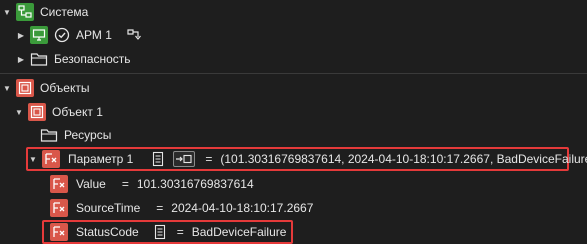 The width and height of the screenshot is (587, 244). I want to click on tree-node-label: StatusCode, so click(107, 232).